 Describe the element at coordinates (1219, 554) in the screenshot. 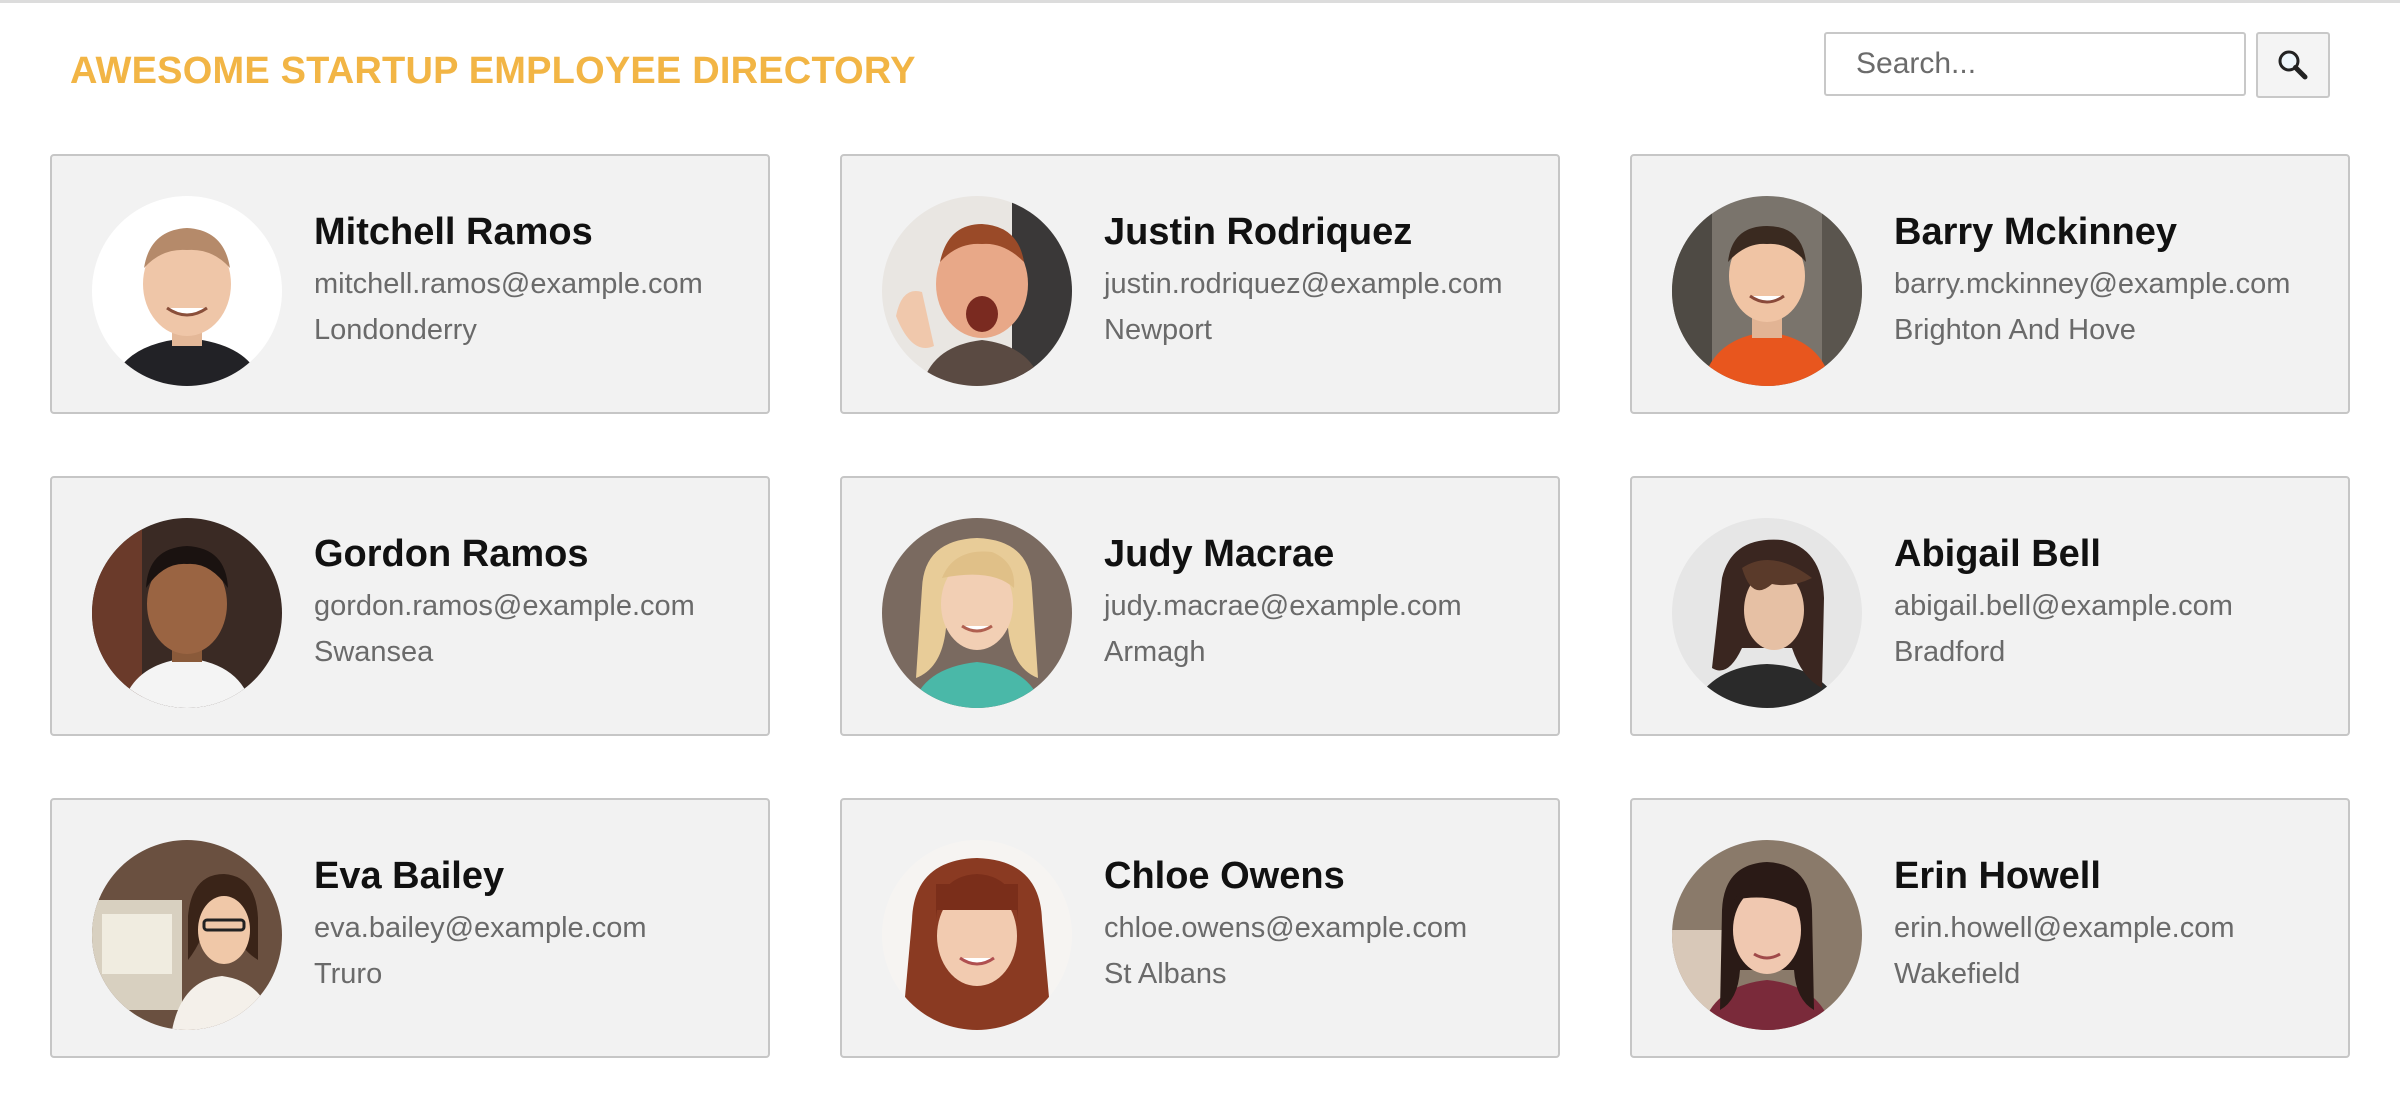

I see `employee-name: Judy Macrae` at that location.